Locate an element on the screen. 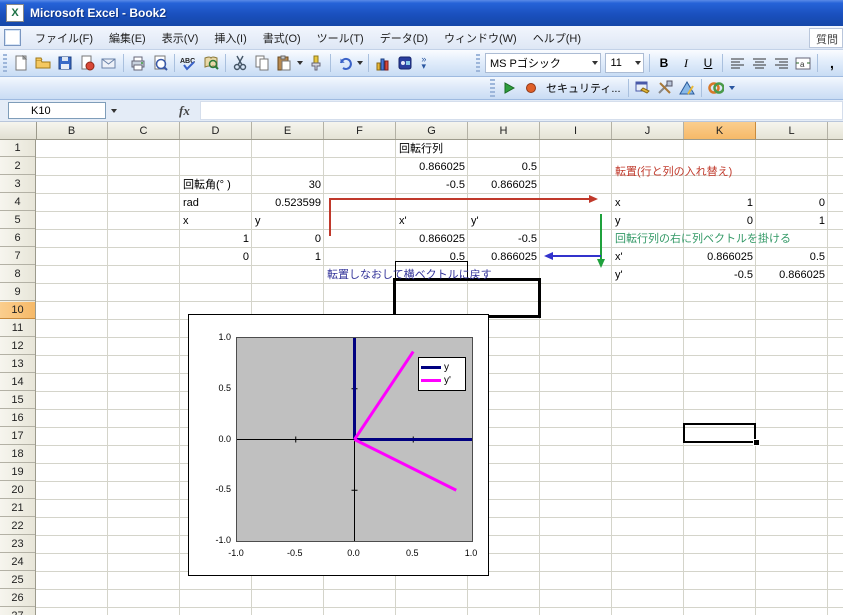  row-header-25: 25 is located at coordinates (17, 580).